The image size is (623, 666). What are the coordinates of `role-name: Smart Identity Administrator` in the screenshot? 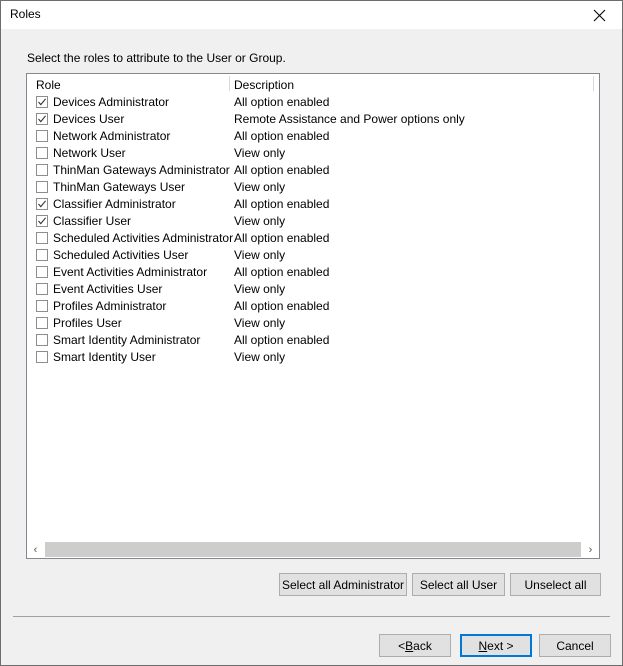 It's located at (127, 340).